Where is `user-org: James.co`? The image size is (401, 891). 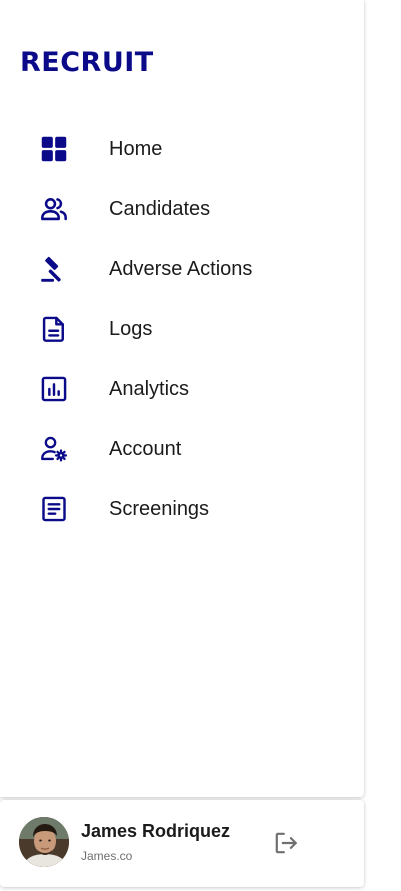
user-org: James.co is located at coordinates (107, 856).